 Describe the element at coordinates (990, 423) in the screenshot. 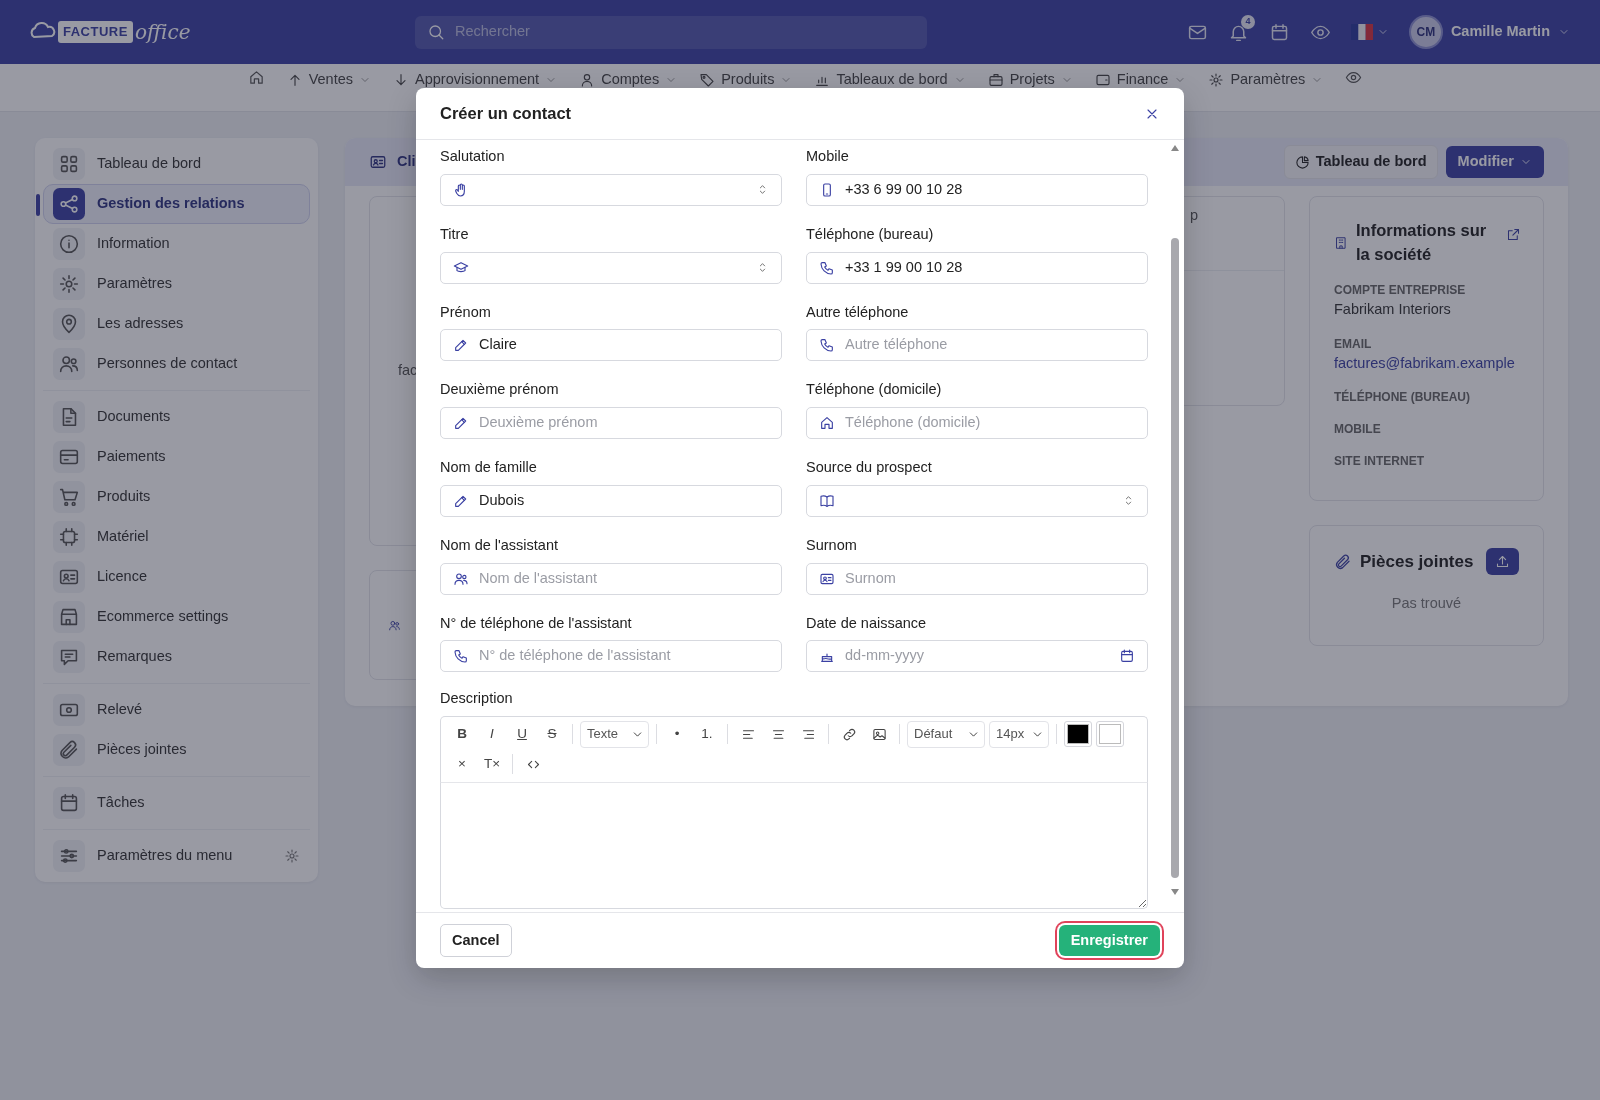

I see `text-input: Téléphone (domicile)` at that location.